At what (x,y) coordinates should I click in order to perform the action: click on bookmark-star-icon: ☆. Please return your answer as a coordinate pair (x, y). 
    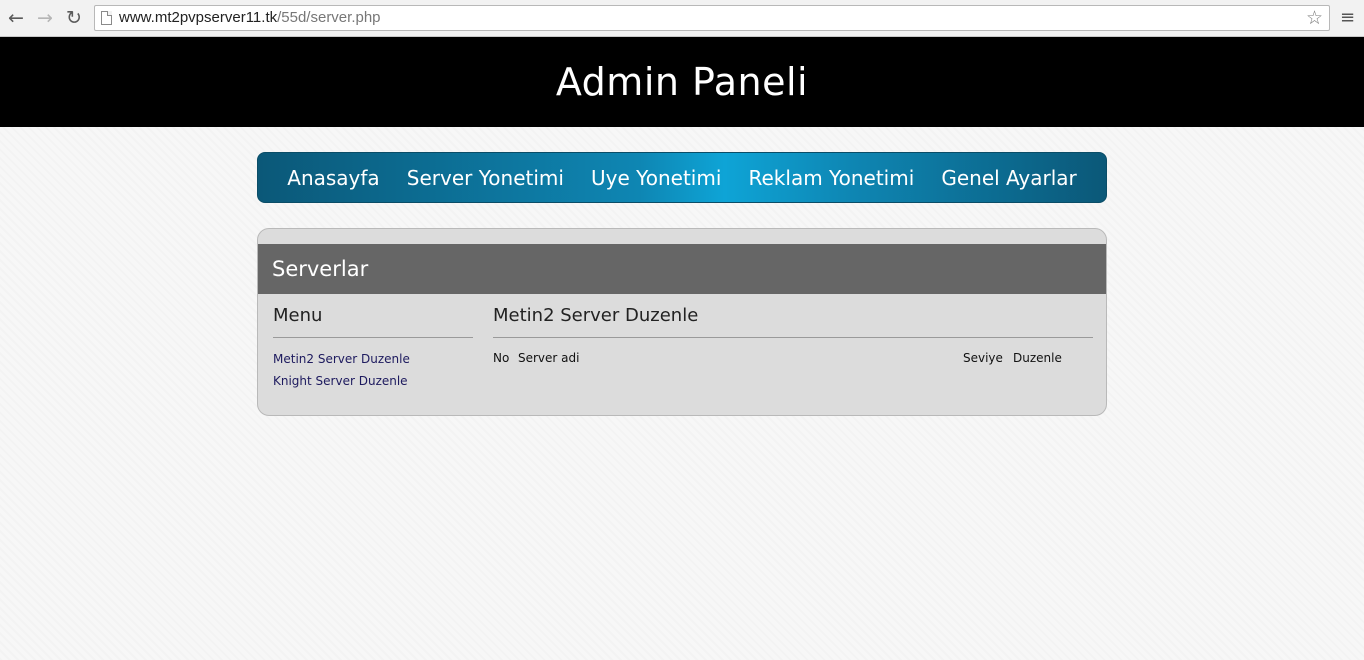
    Looking at the image, I should click on (1314, 18).